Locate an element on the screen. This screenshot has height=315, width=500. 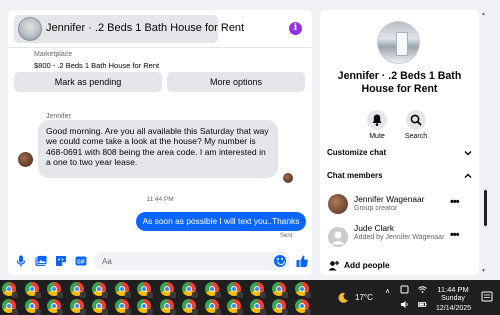
chevron-up-icon is located at coordinates (468, 175).